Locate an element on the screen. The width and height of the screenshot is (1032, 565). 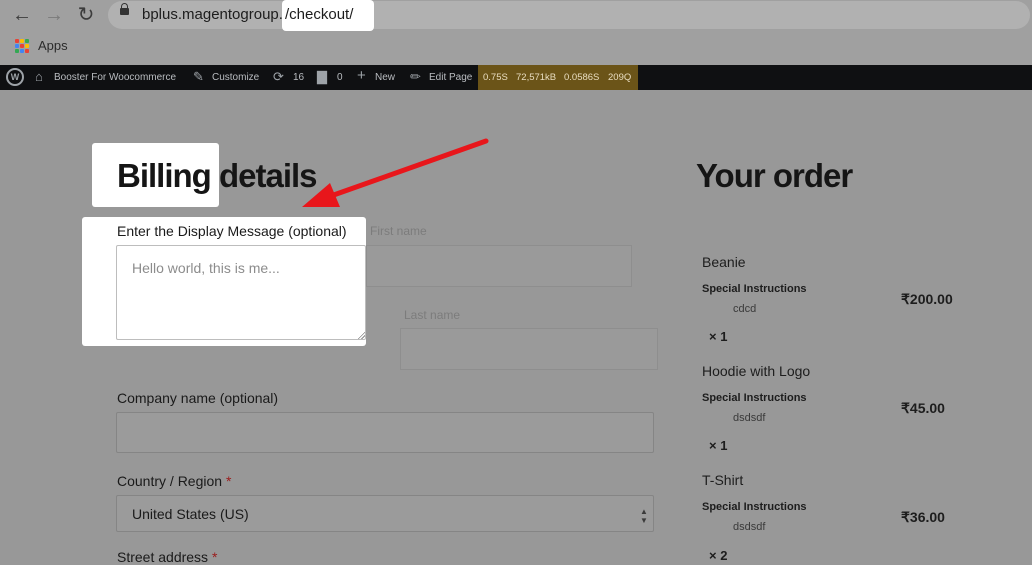
order-item-price: ₹45.00 is located at coordinates (923, 408).